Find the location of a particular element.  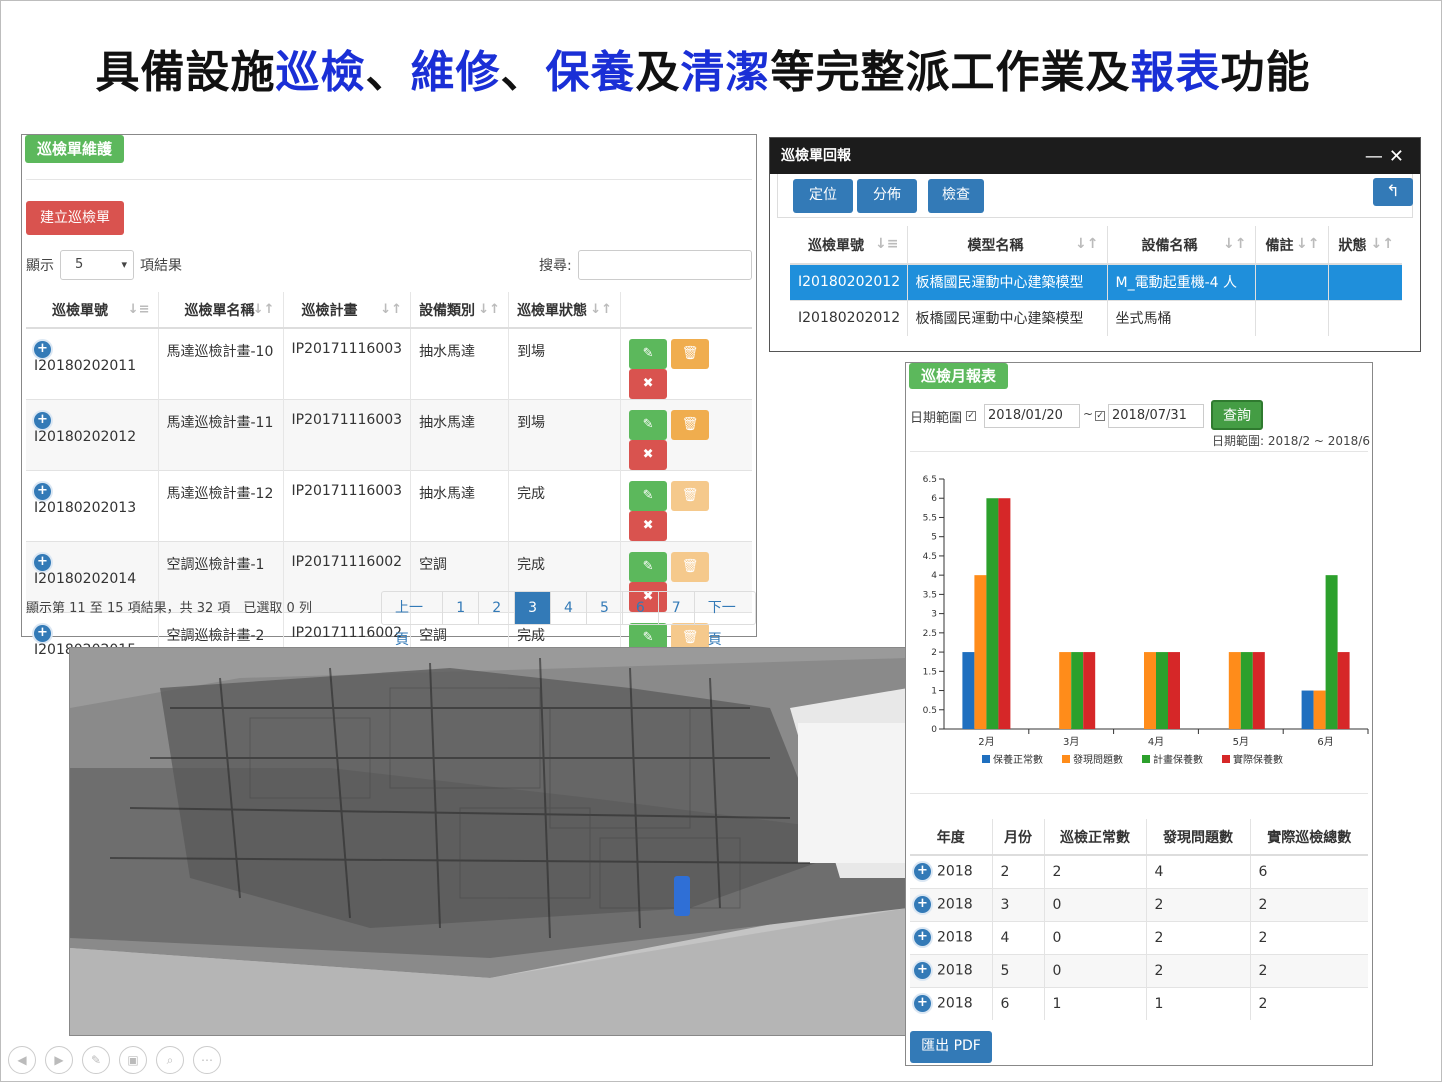

col-header: 巡檢單名稱 ↓↑ is located at coordinates (221, 310).